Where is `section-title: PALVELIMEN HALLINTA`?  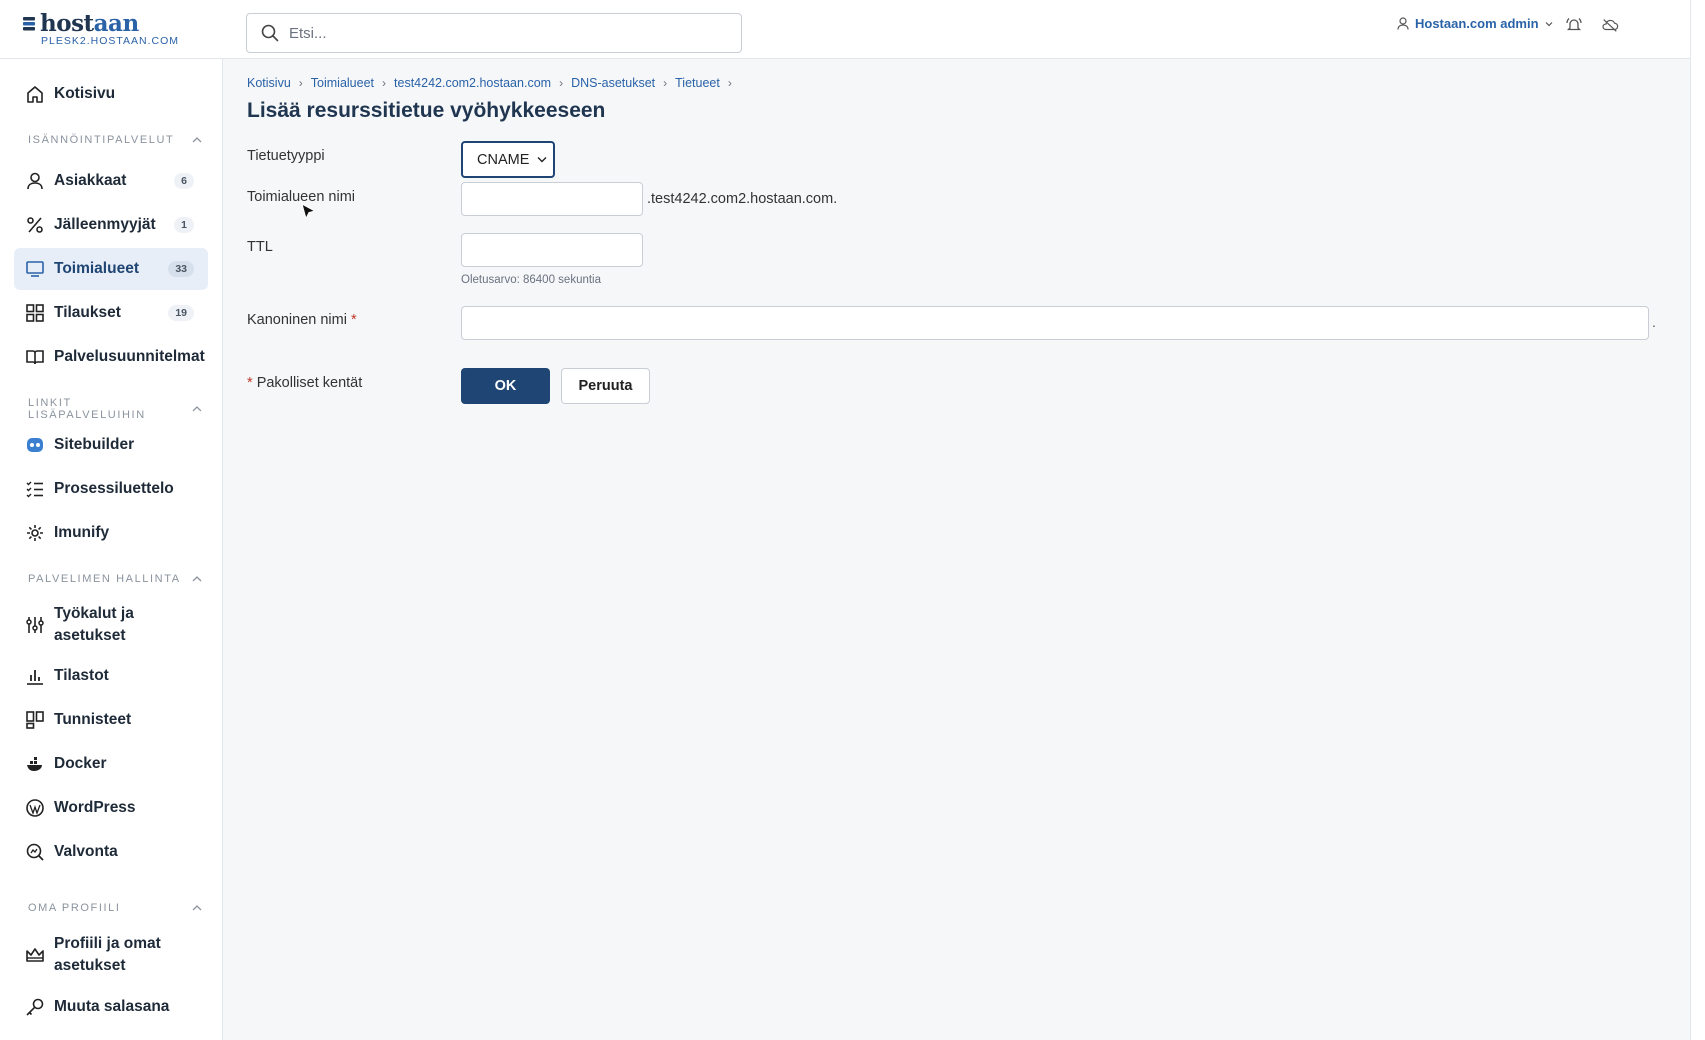
section-title: PALVELIMEN HALLINTA is located at coordinates (104, 579).